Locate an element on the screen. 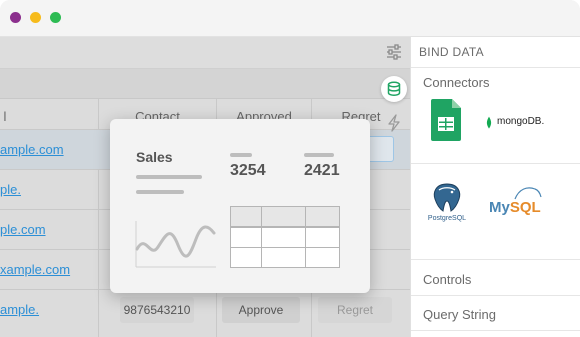  mongodb-icon: mongoDB. is located at coordinates (525, 124).